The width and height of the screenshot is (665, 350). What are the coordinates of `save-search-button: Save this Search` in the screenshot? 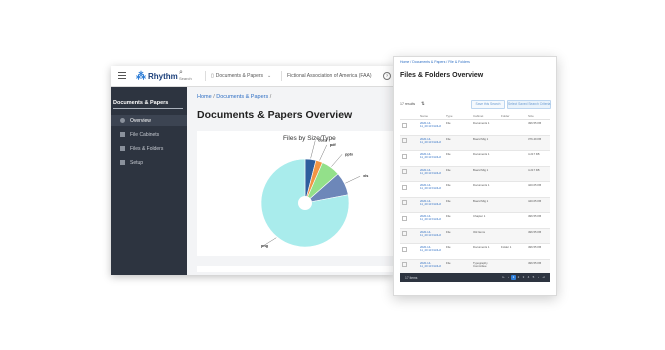 It's located at (488, 104).